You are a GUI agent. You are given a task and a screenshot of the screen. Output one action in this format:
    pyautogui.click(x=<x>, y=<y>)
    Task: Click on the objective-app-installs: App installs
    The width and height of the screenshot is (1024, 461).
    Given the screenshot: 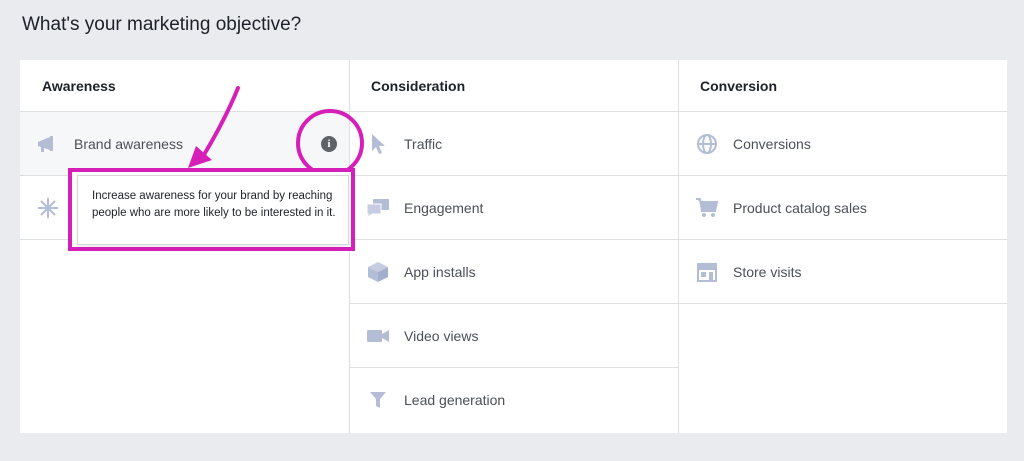 What is the action you would take?
    pyautogui.click(x=514, y=272)
    